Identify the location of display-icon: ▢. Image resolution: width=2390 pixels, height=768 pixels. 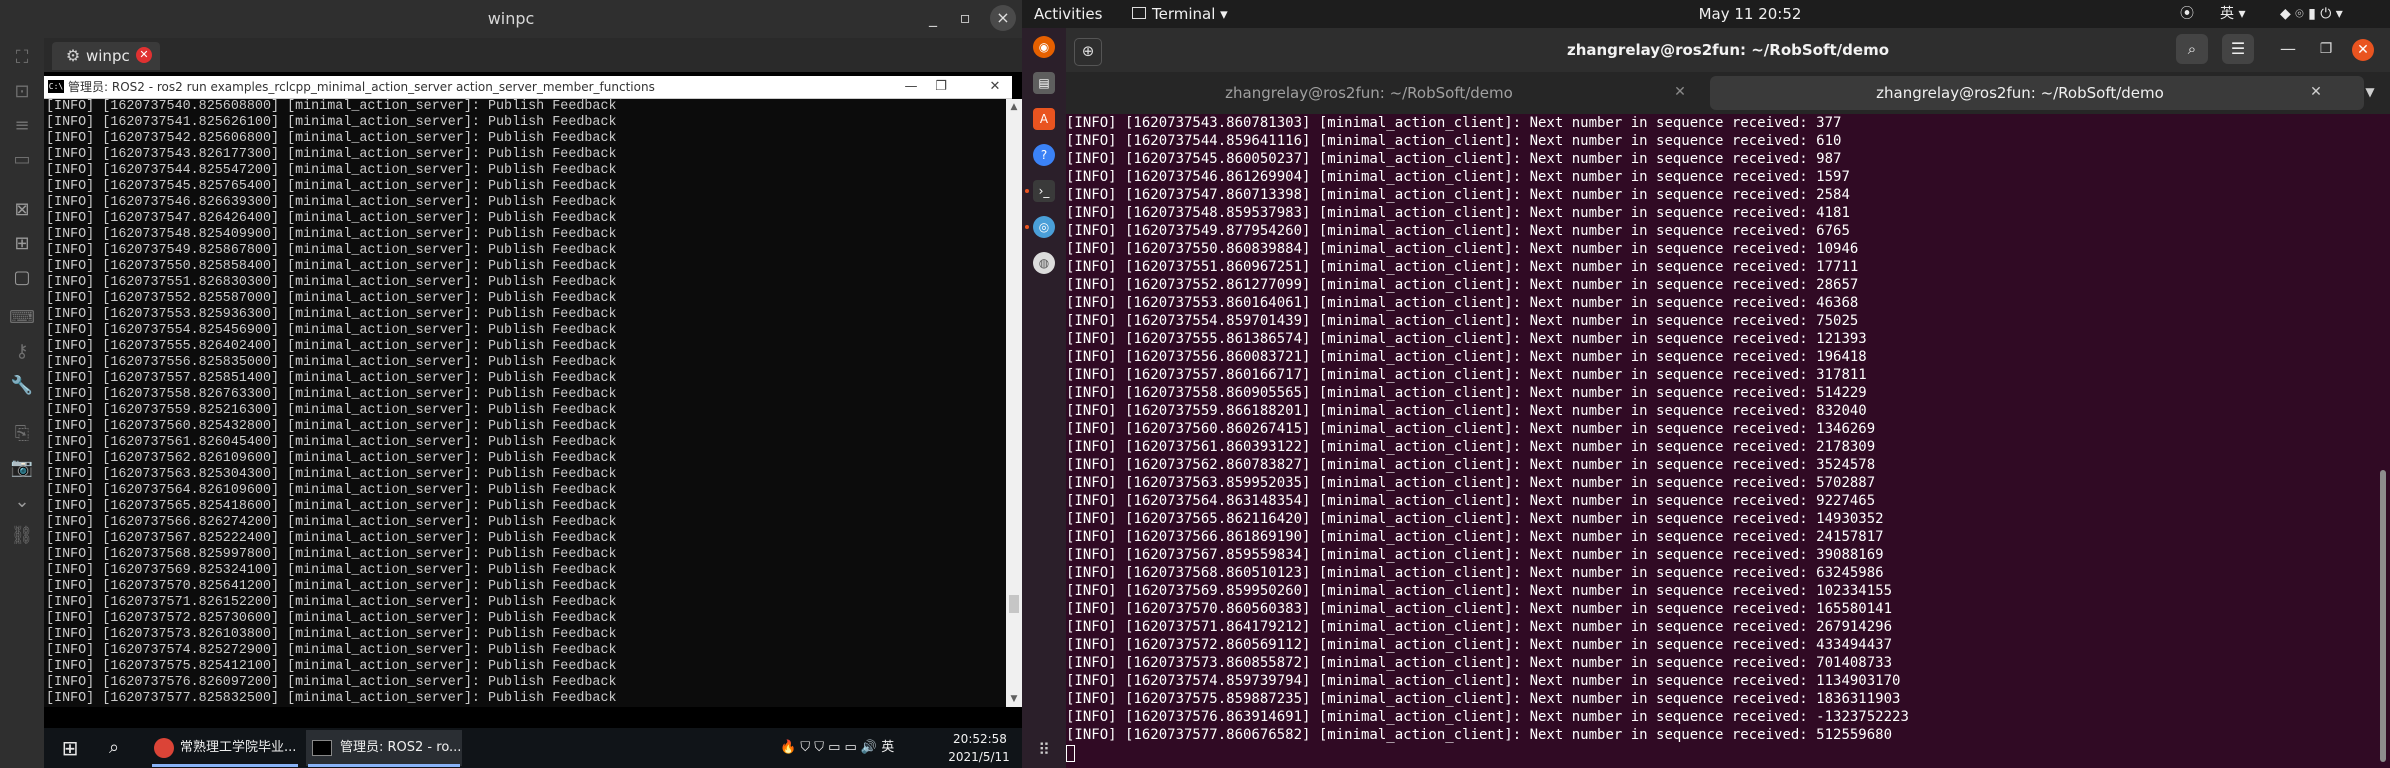
(22, 278).